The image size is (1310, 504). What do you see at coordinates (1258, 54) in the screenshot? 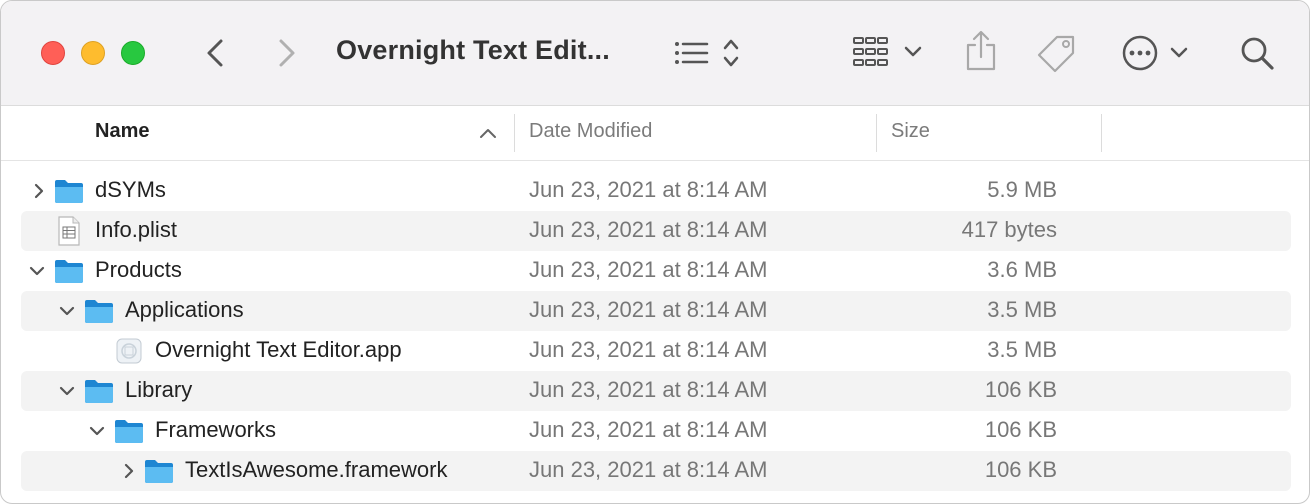
I see `search-icon` at bounding box center [1258, 54].